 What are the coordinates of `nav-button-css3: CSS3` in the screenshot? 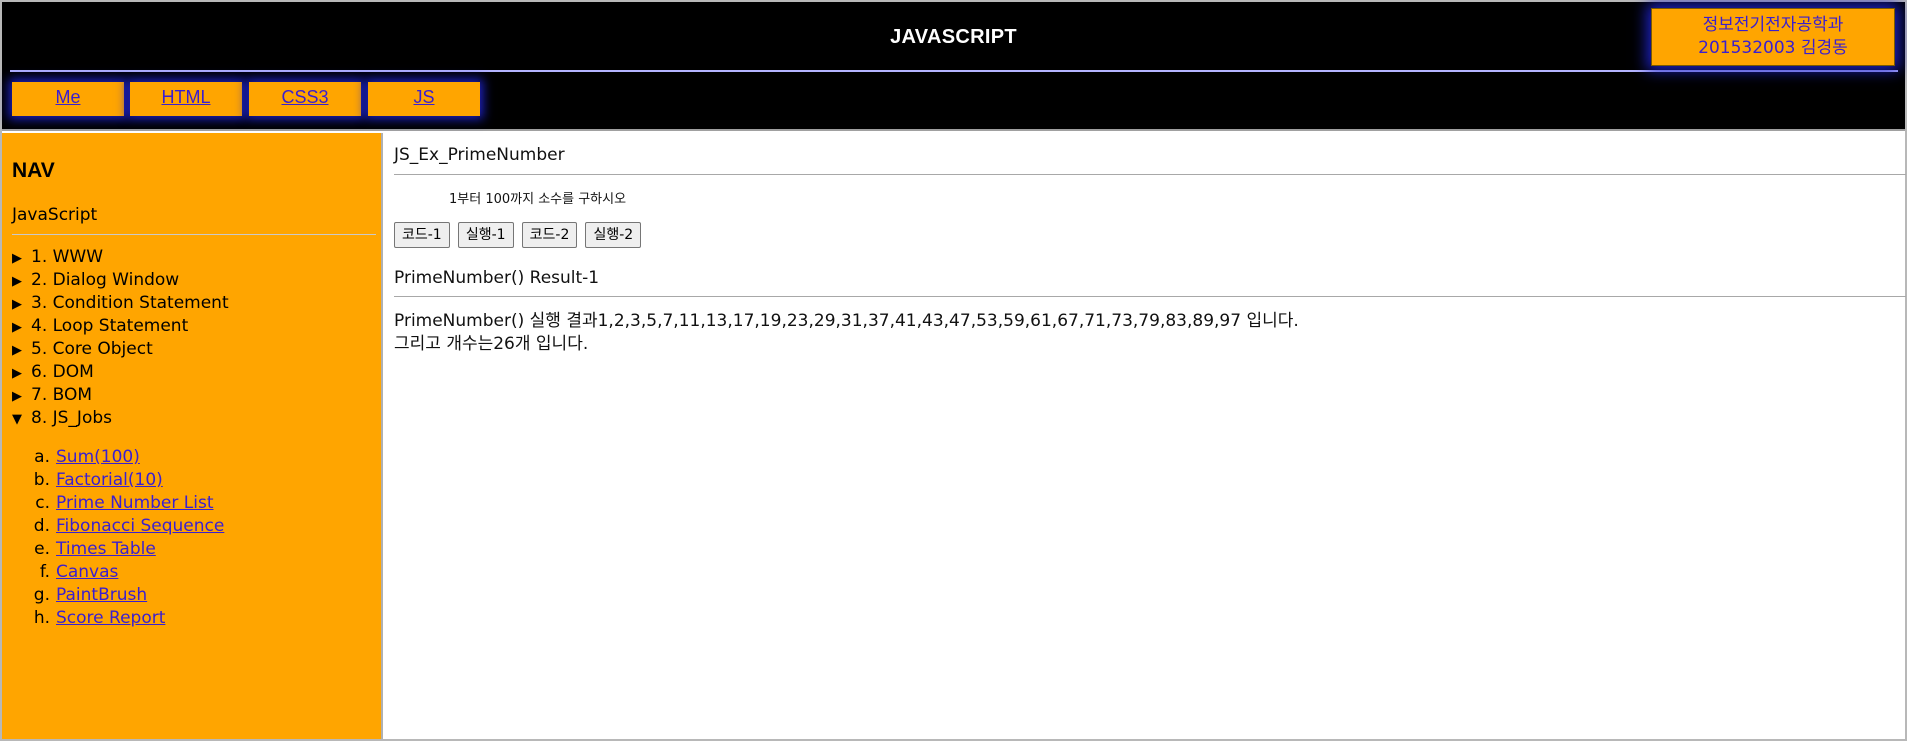 It's located at (305, 99).